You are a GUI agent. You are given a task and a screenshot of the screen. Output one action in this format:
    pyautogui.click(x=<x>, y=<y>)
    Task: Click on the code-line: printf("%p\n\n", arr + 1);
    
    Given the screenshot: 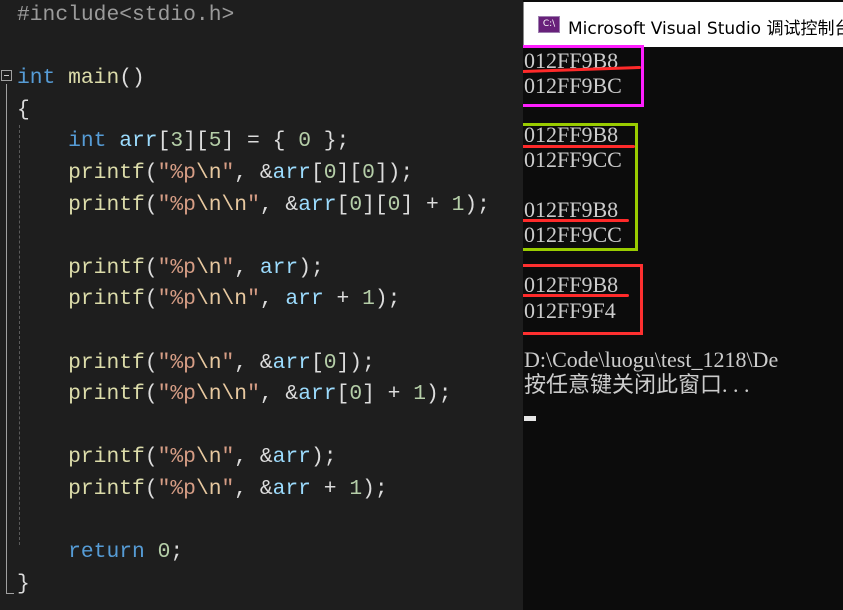 What is the action you would take?
    pyautogui.click(x=208, y=299)
    